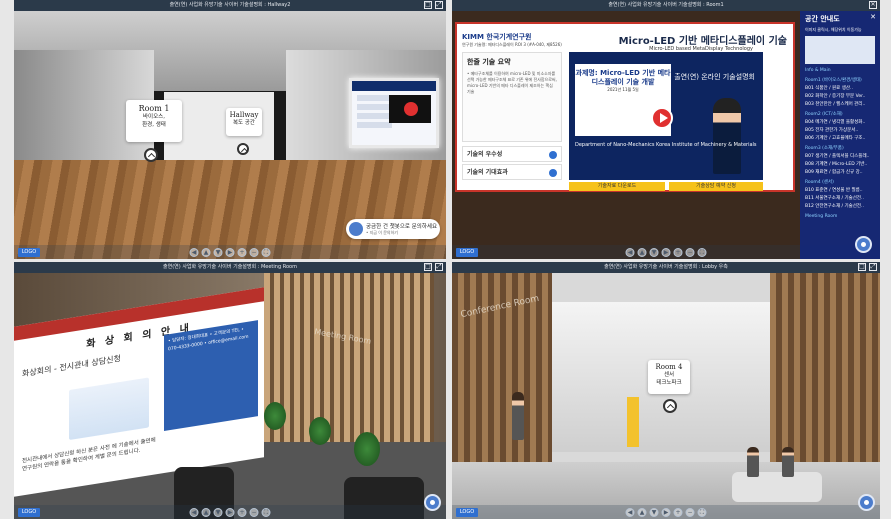  Describe the element at coordinates (840, 149) in the screenshot. I see `panel-item: Room3 (소재/부품)` at that location.